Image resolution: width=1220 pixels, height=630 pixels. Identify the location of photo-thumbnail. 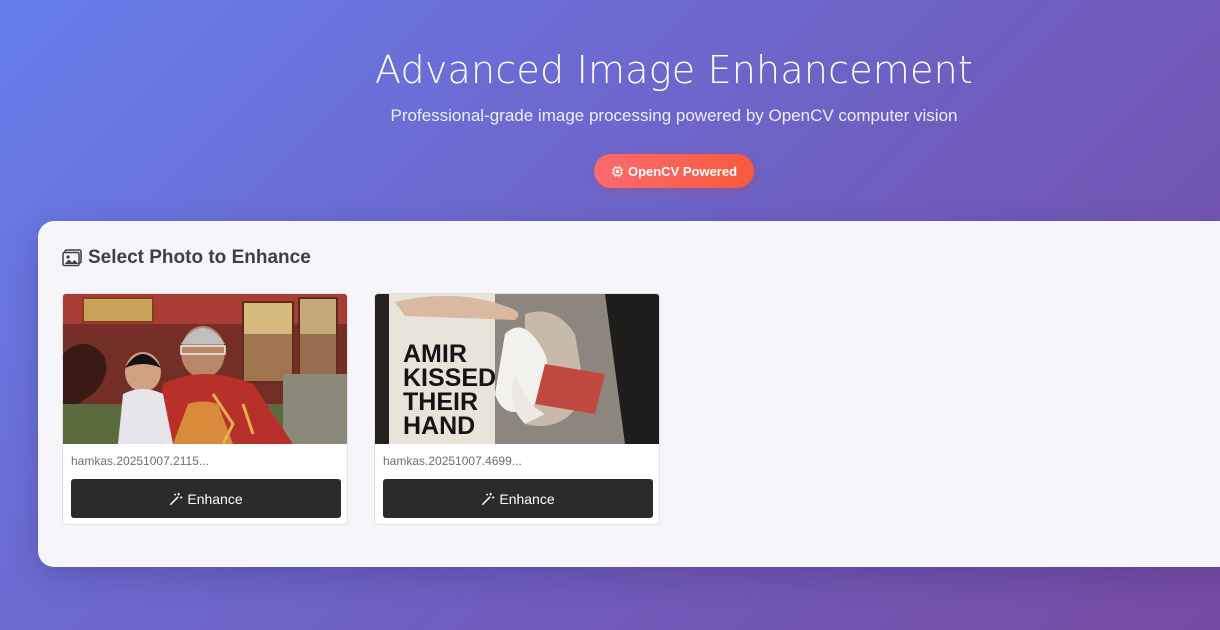
(205, 369).